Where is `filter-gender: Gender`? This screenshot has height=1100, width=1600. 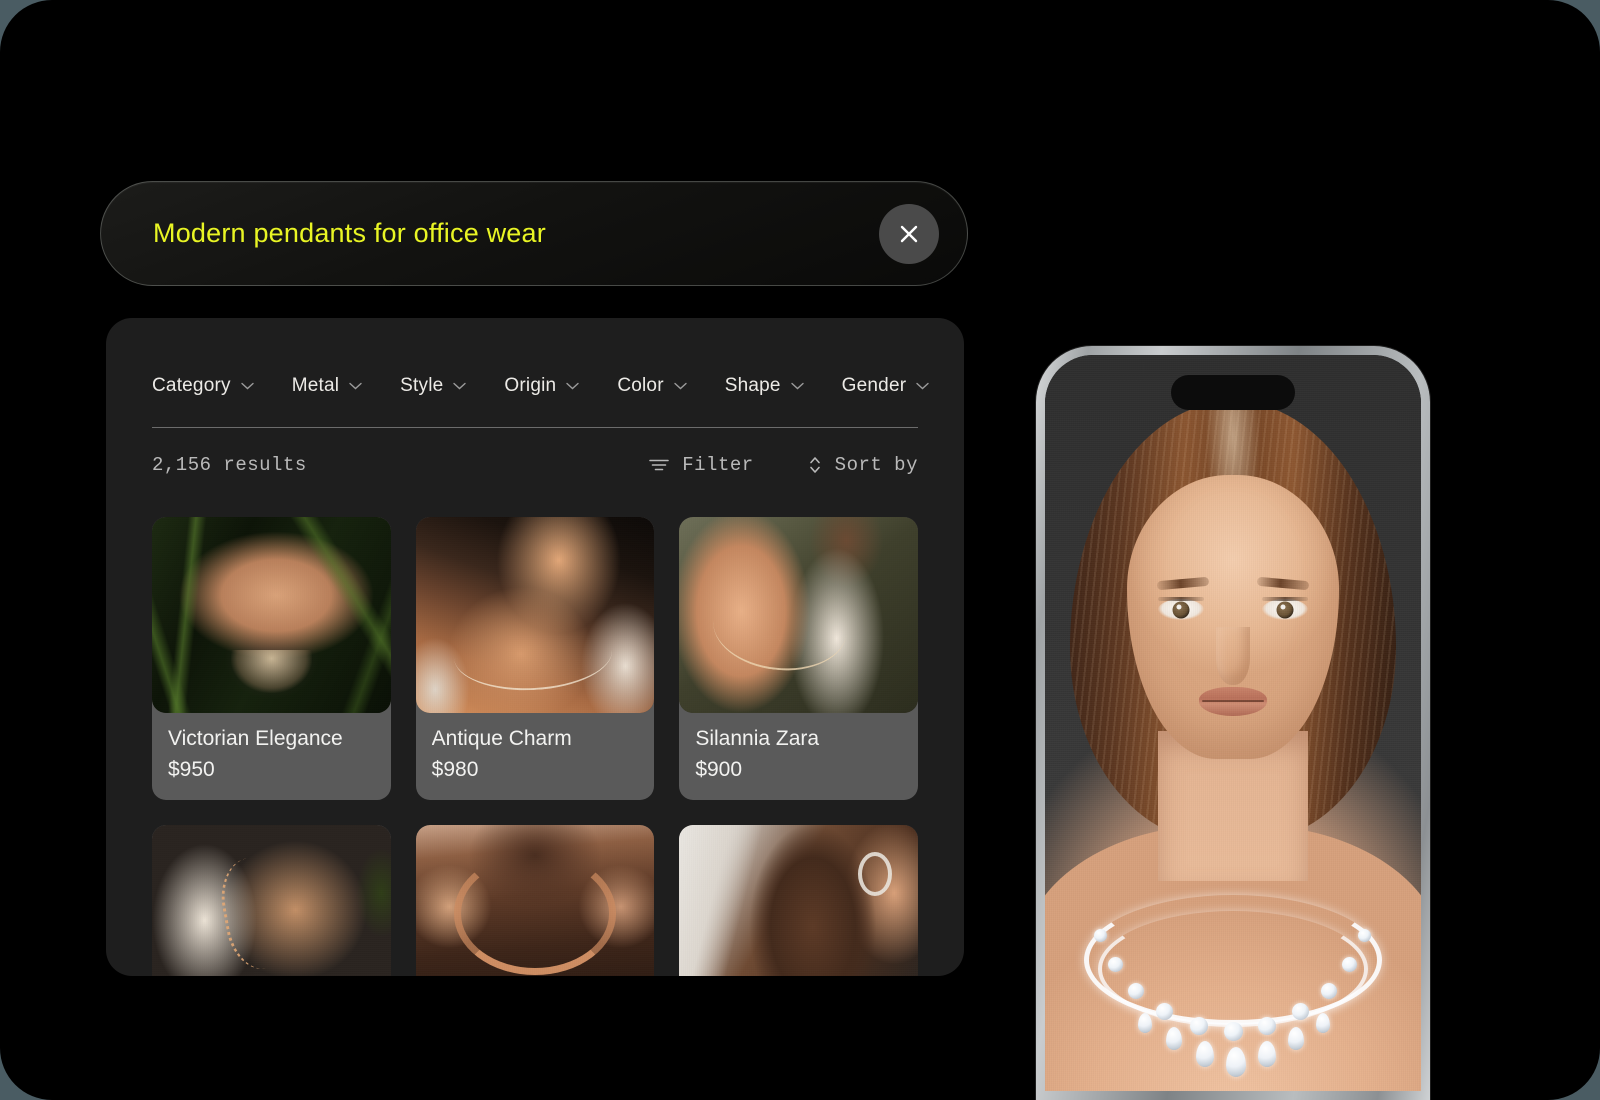 filter-gender: Gender is located at coordinates (886, 386).